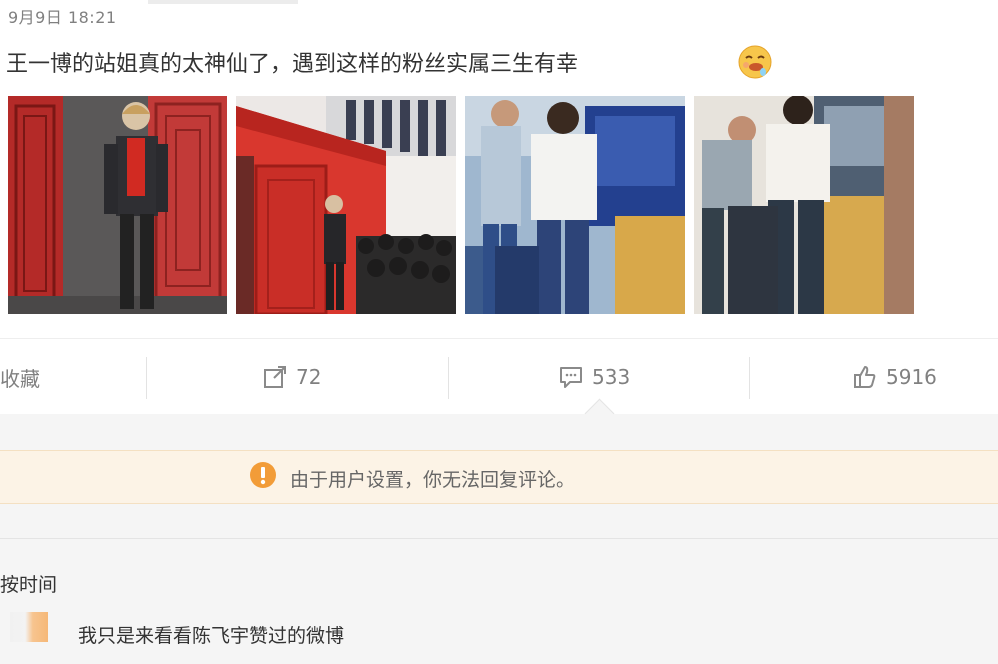 The height and width of the screenshot is (664, 998). I want to click on comment-text: 我只是来看看陈飞宇赞过的微博, so click(211, 636).